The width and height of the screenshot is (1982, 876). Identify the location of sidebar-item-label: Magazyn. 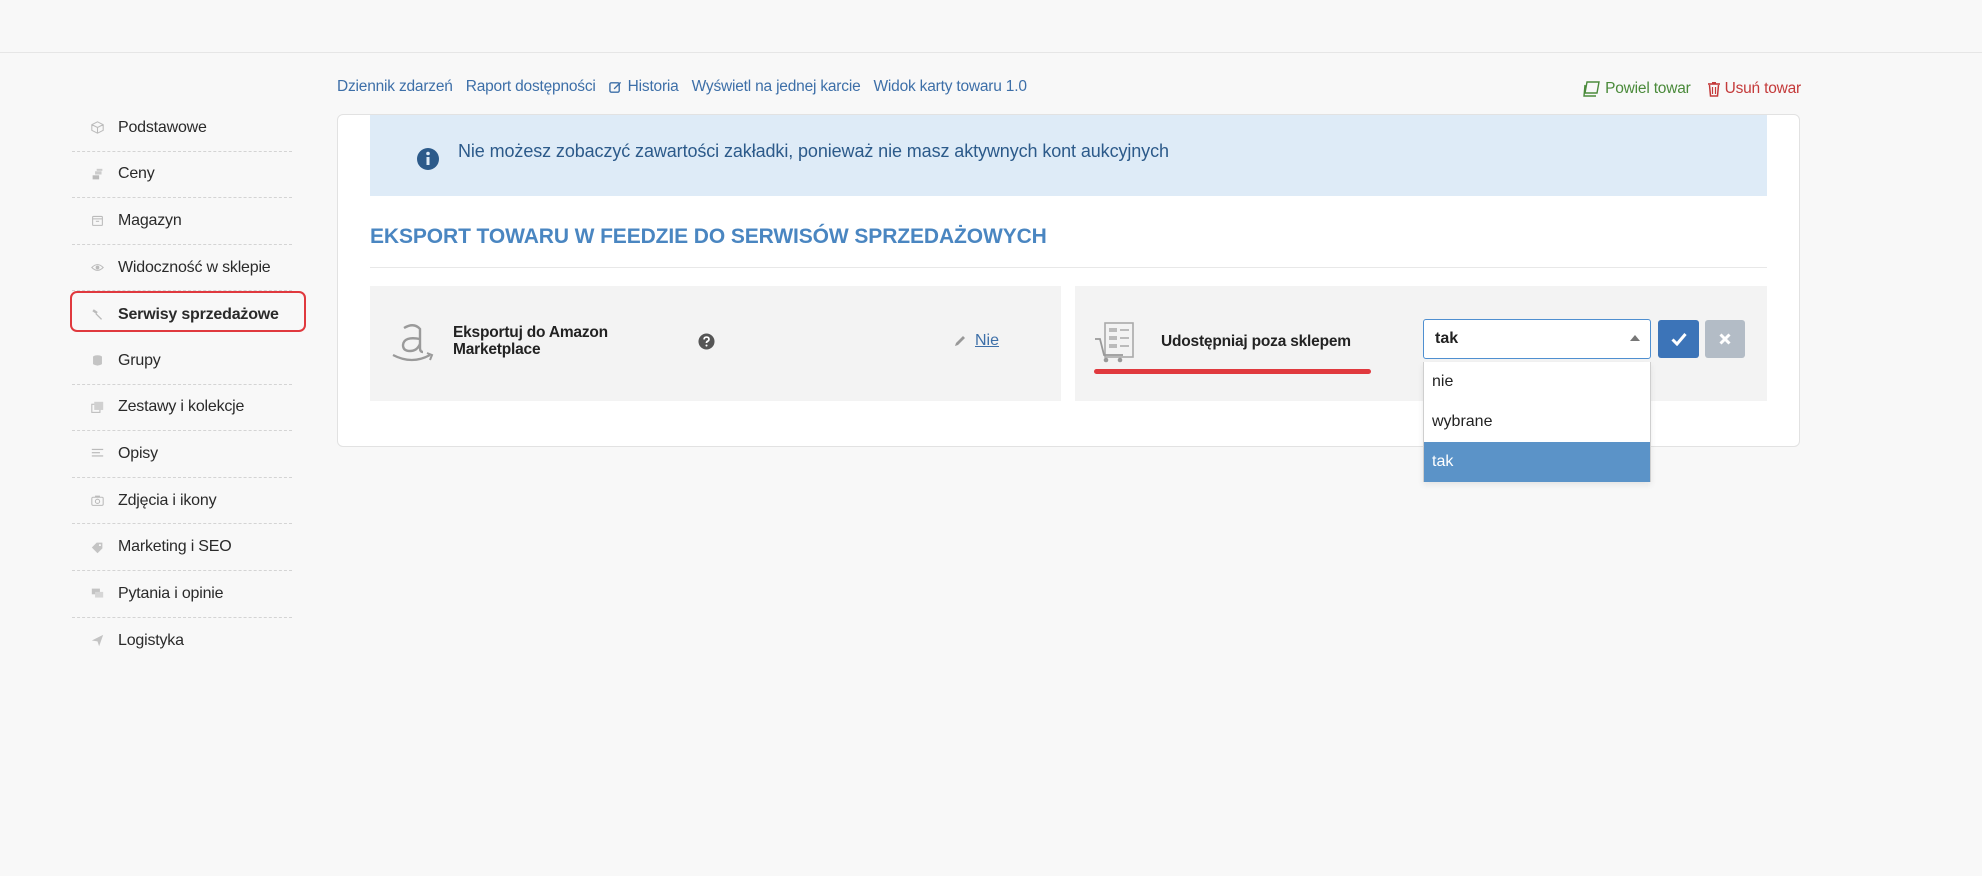
(150, 220).